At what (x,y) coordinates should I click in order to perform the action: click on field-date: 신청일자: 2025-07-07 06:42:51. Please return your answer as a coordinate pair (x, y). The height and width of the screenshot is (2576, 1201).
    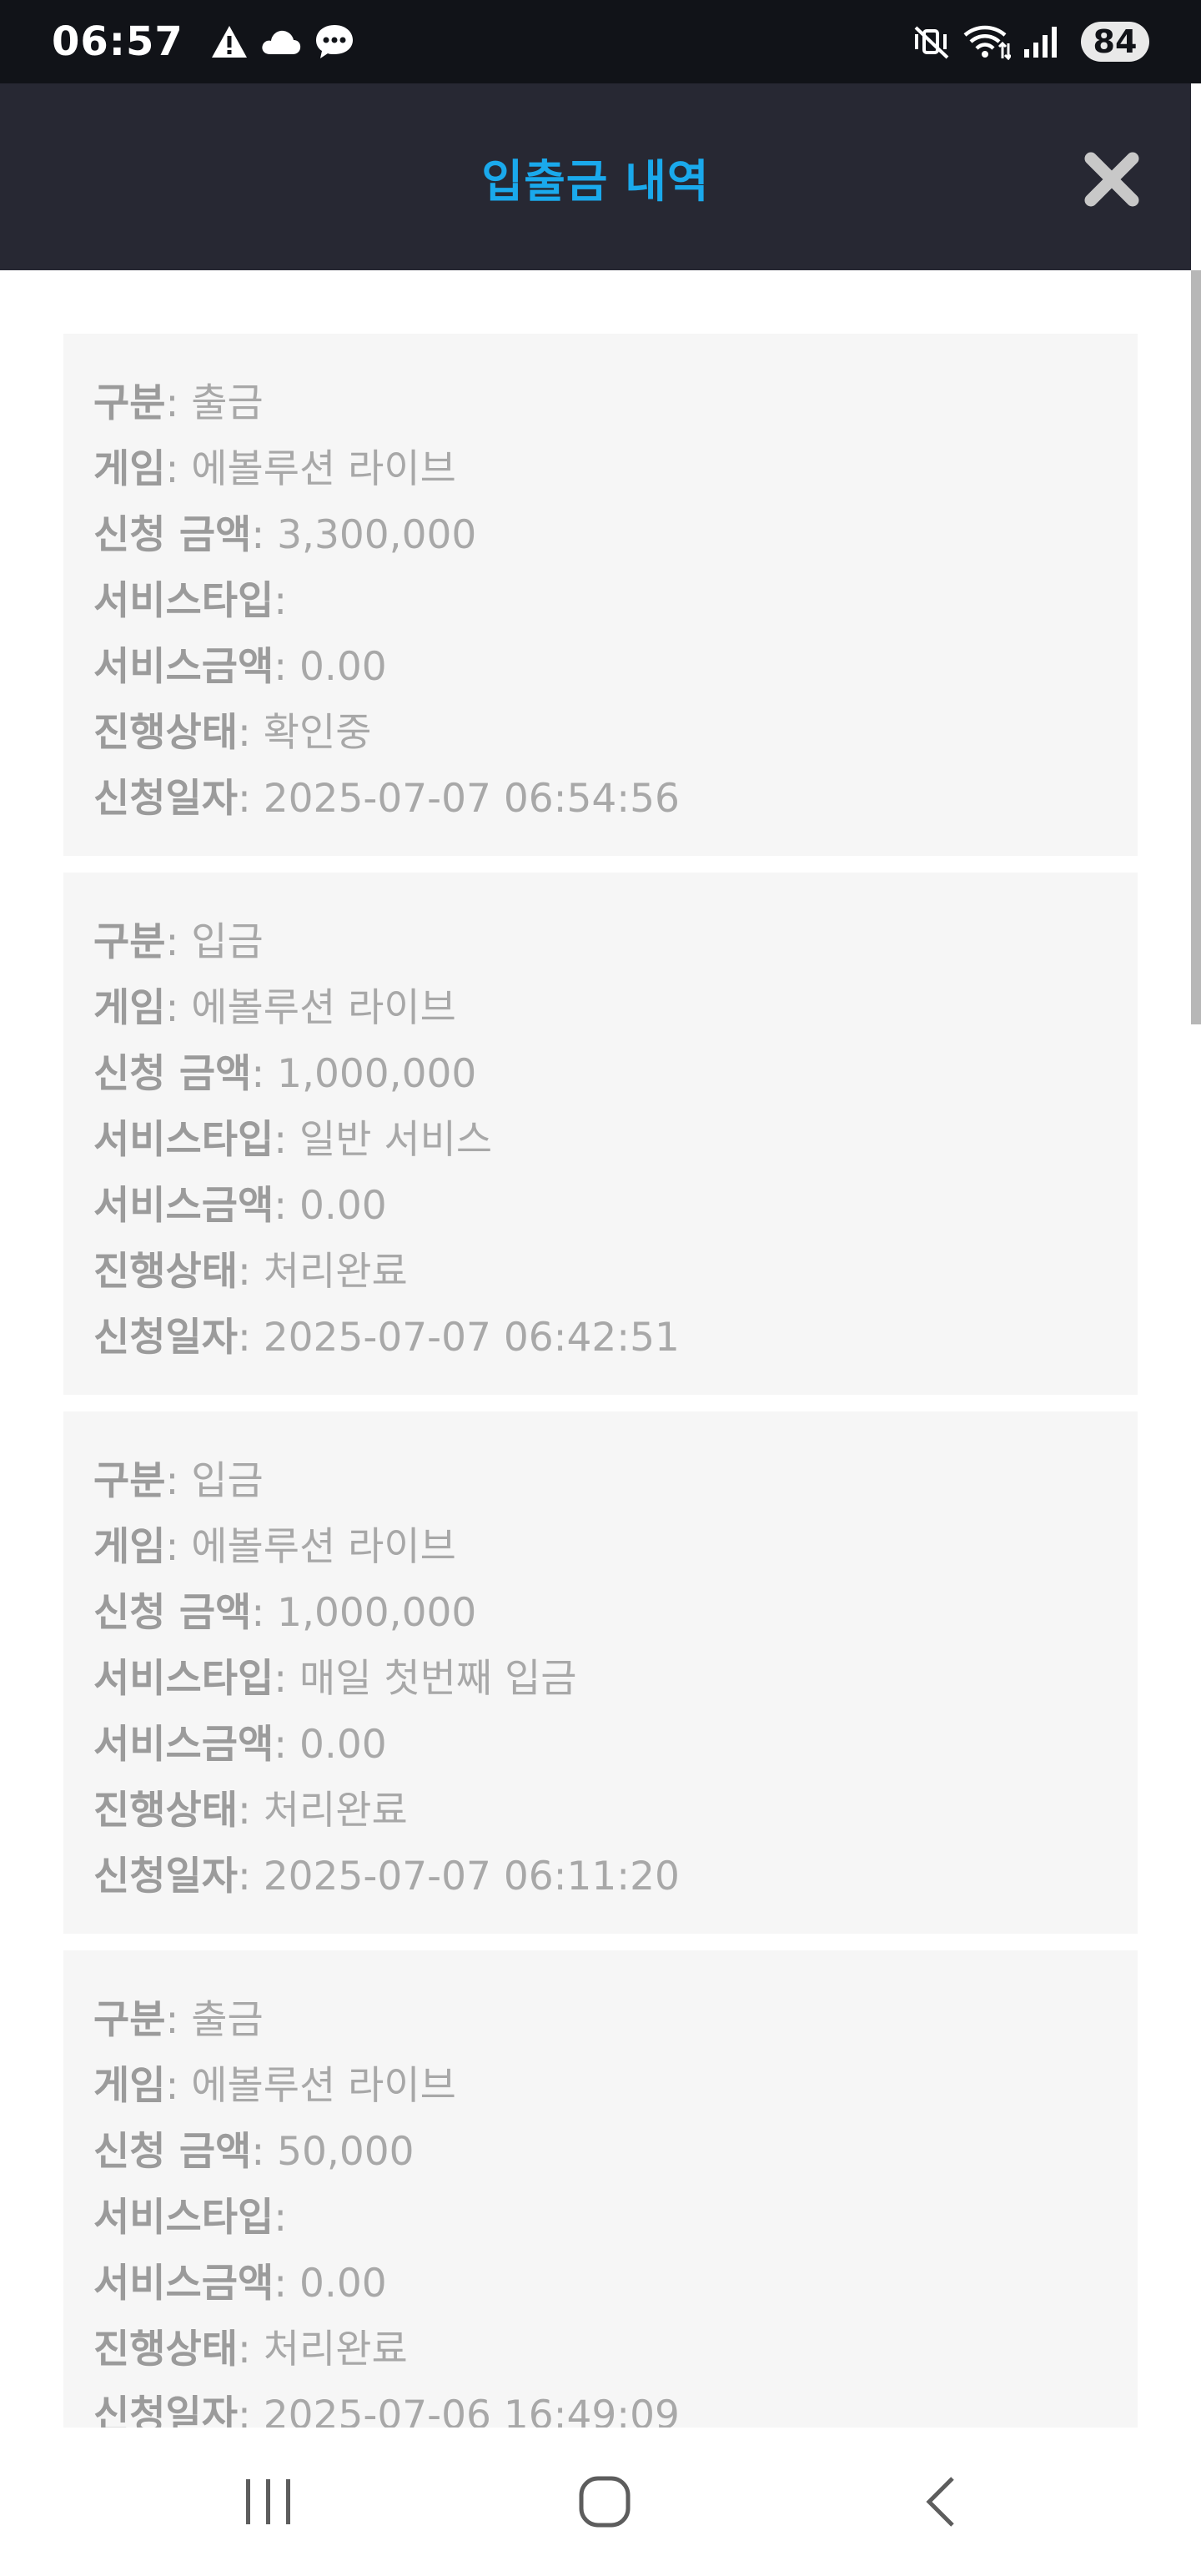
    Looking at the image, I should click on (386, 1338).